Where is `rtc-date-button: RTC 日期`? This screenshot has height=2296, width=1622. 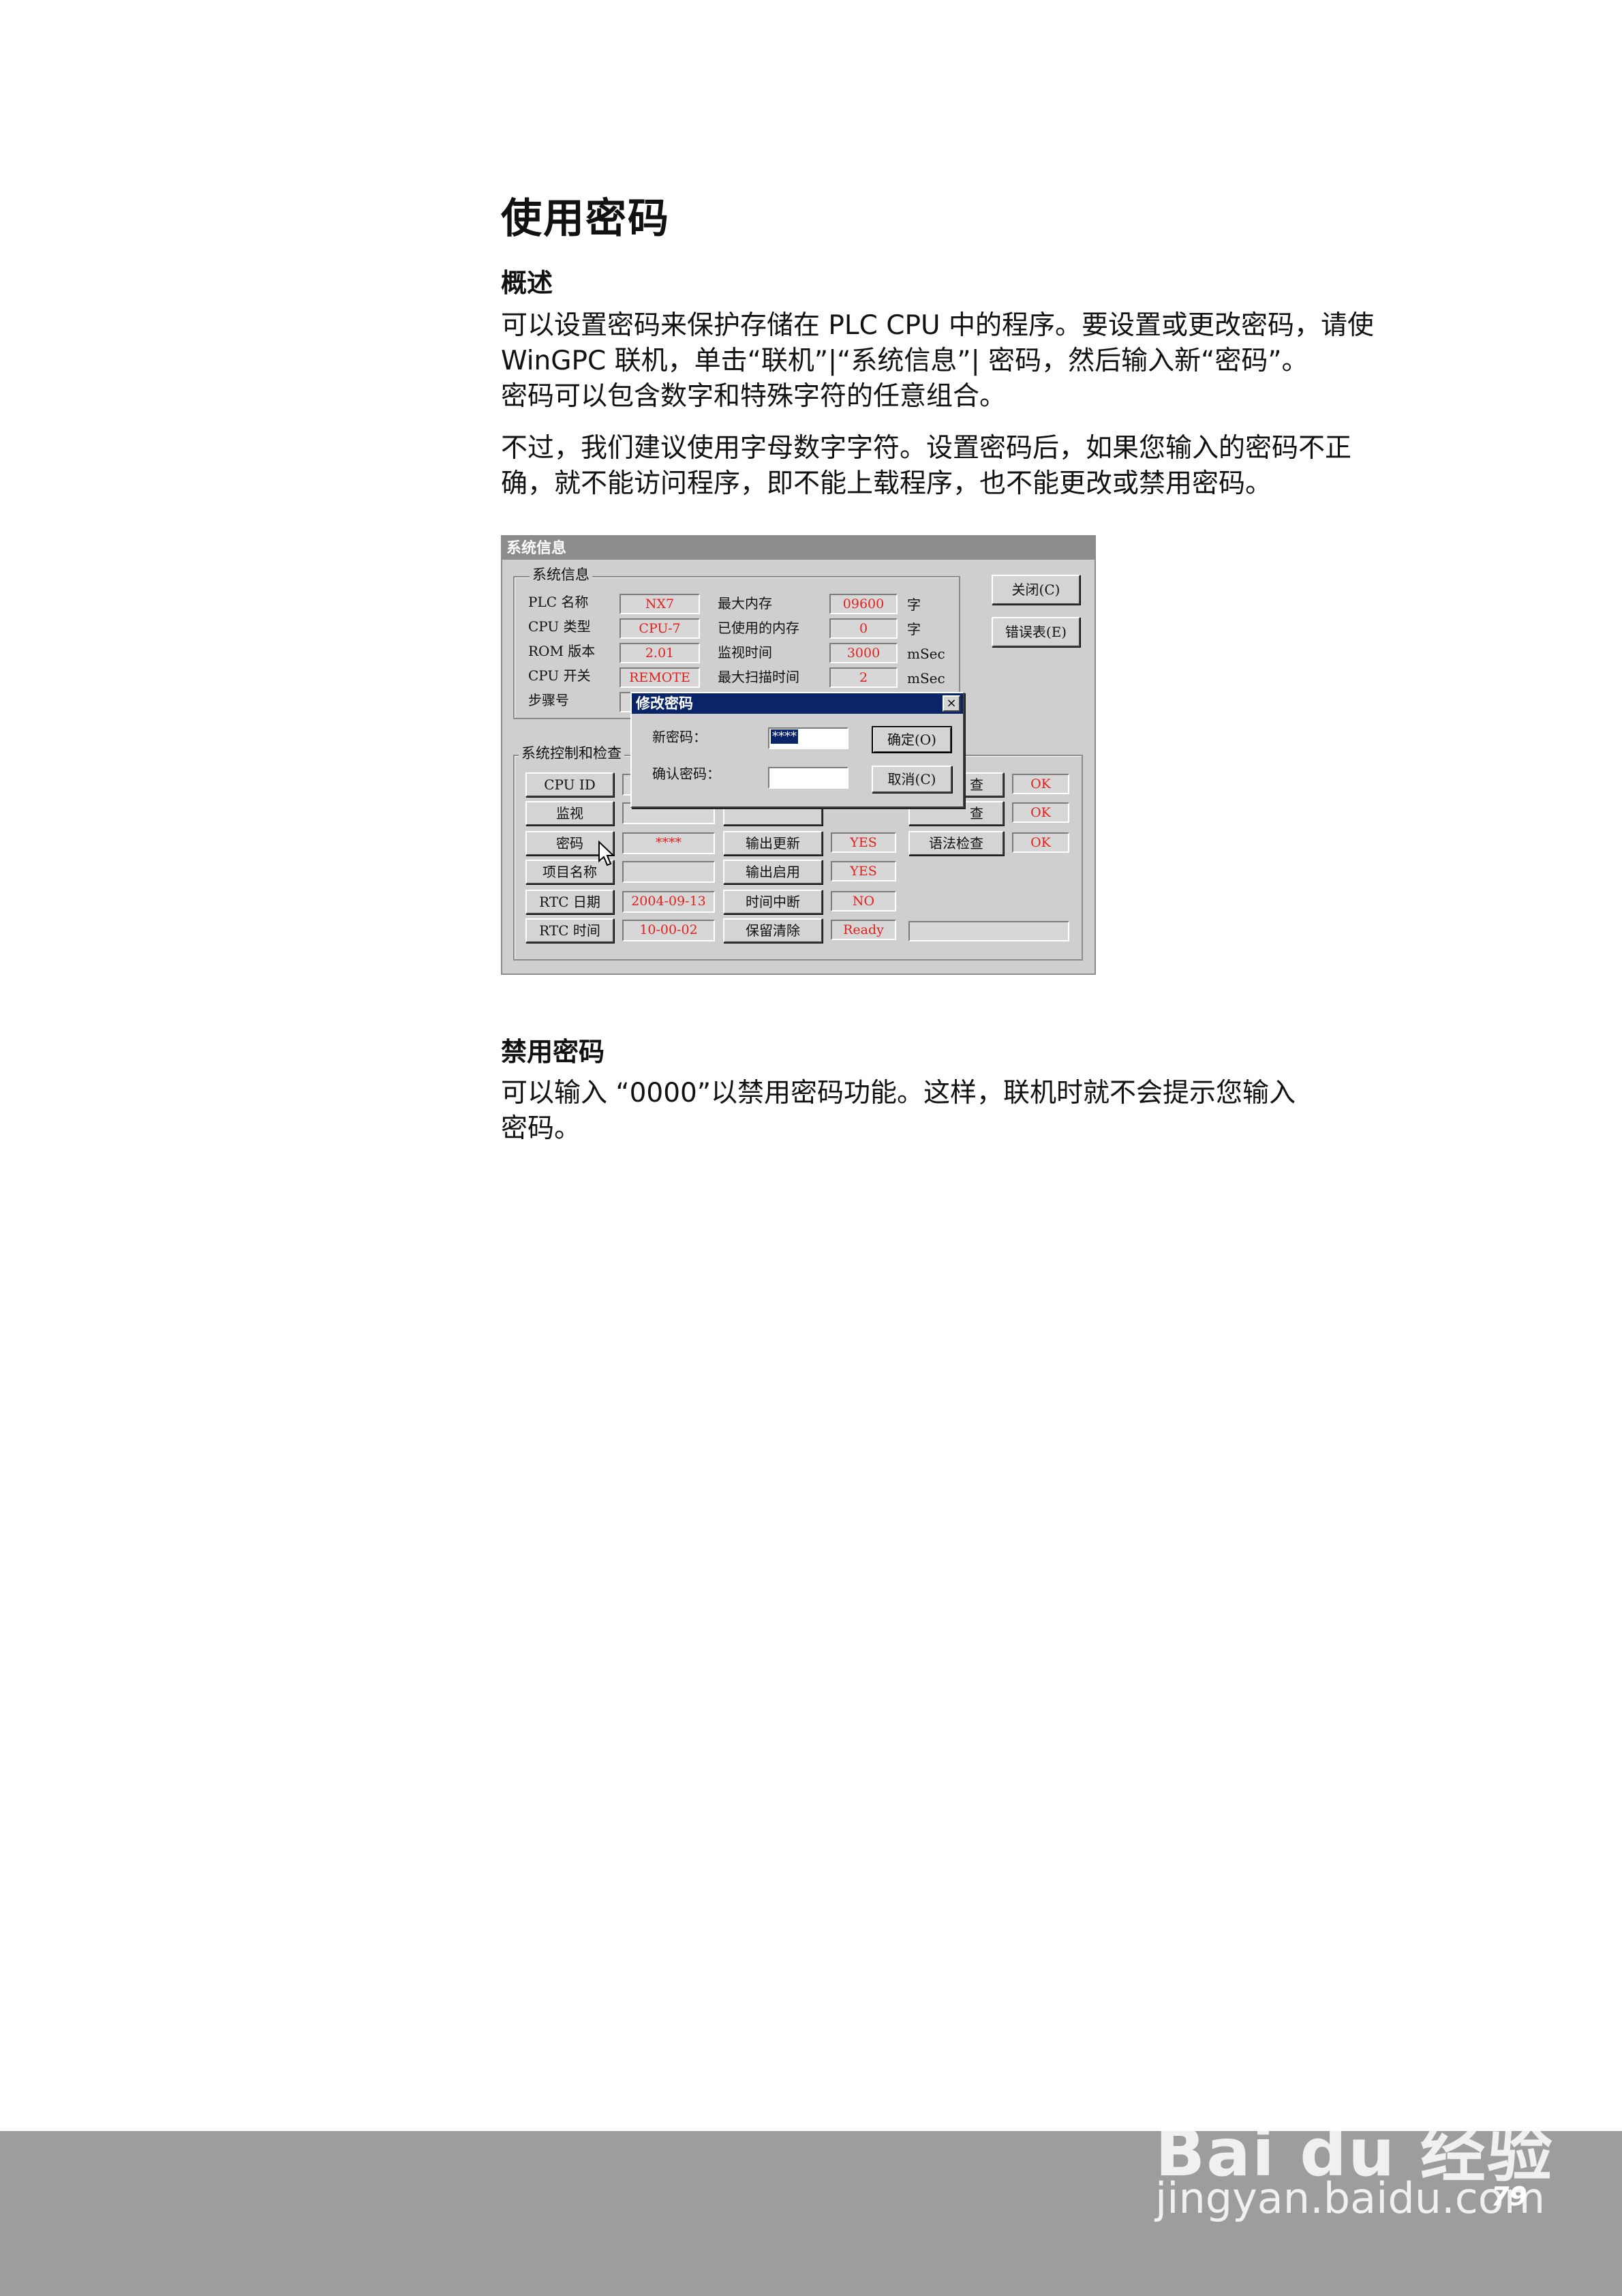 rtc-date-button: RTC 日期 is located at coordinates (569, 902).